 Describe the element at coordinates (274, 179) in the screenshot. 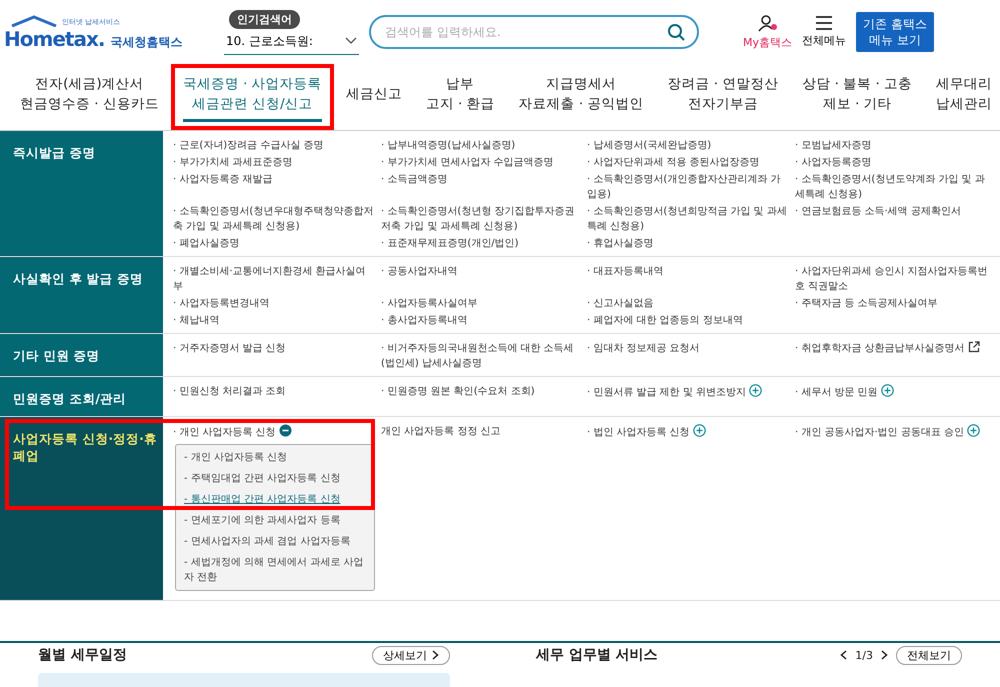

I see `menu-link: · 사업자등록증 재발급` at that location.